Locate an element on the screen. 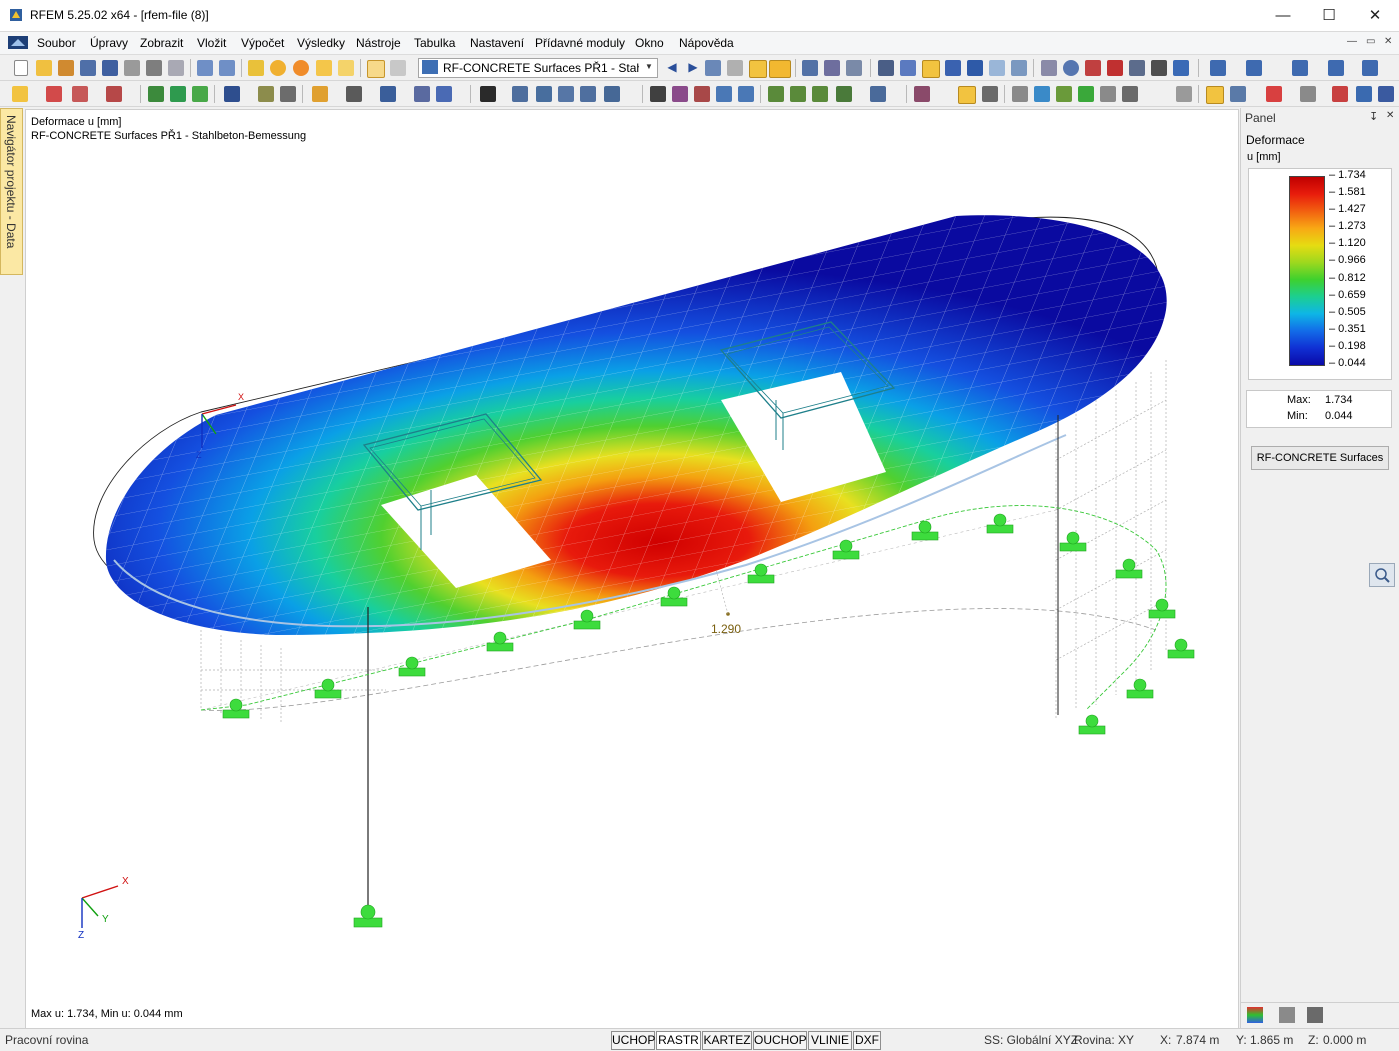  undo-icon is located at coordinates (205, 68).